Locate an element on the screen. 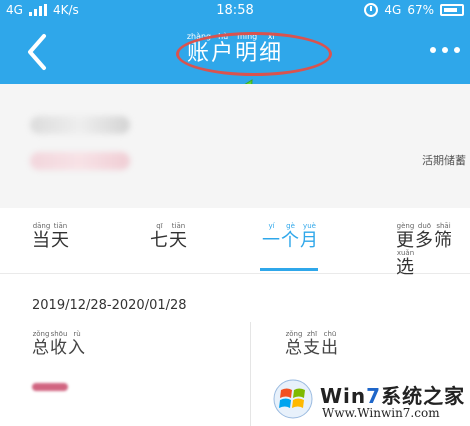  total-income-label: 总zǒng收shōu入rù is located at coordinates (59, 344).